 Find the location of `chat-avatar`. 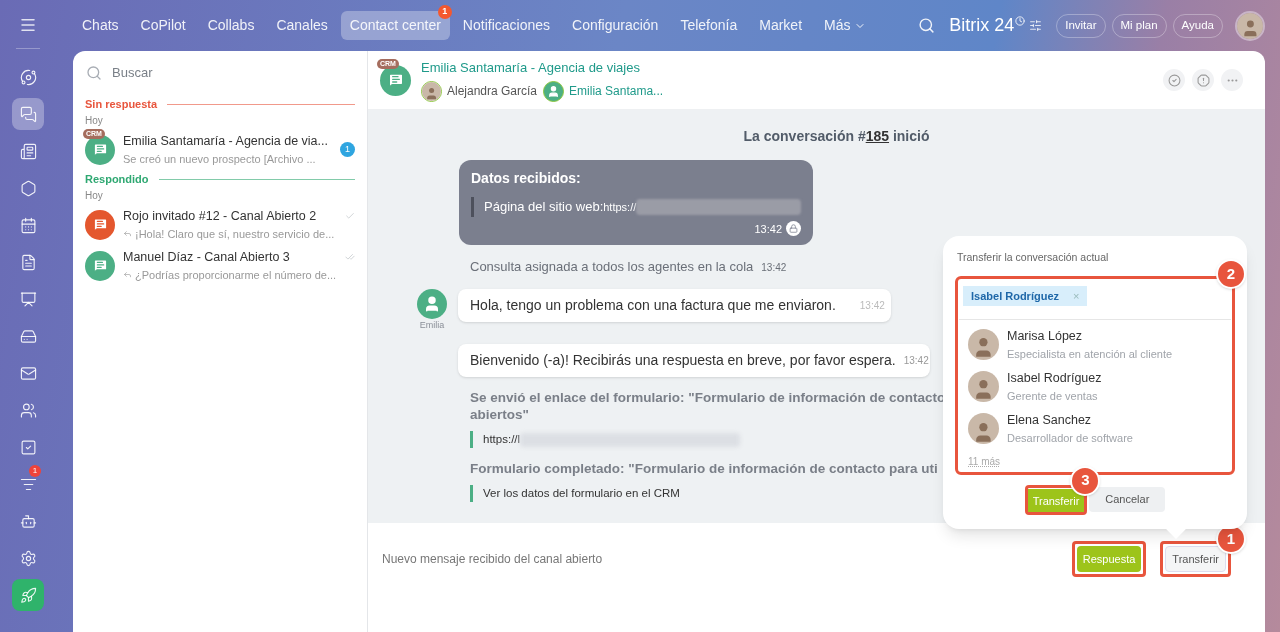

chat-avatar is located at coordinates (395, 80).